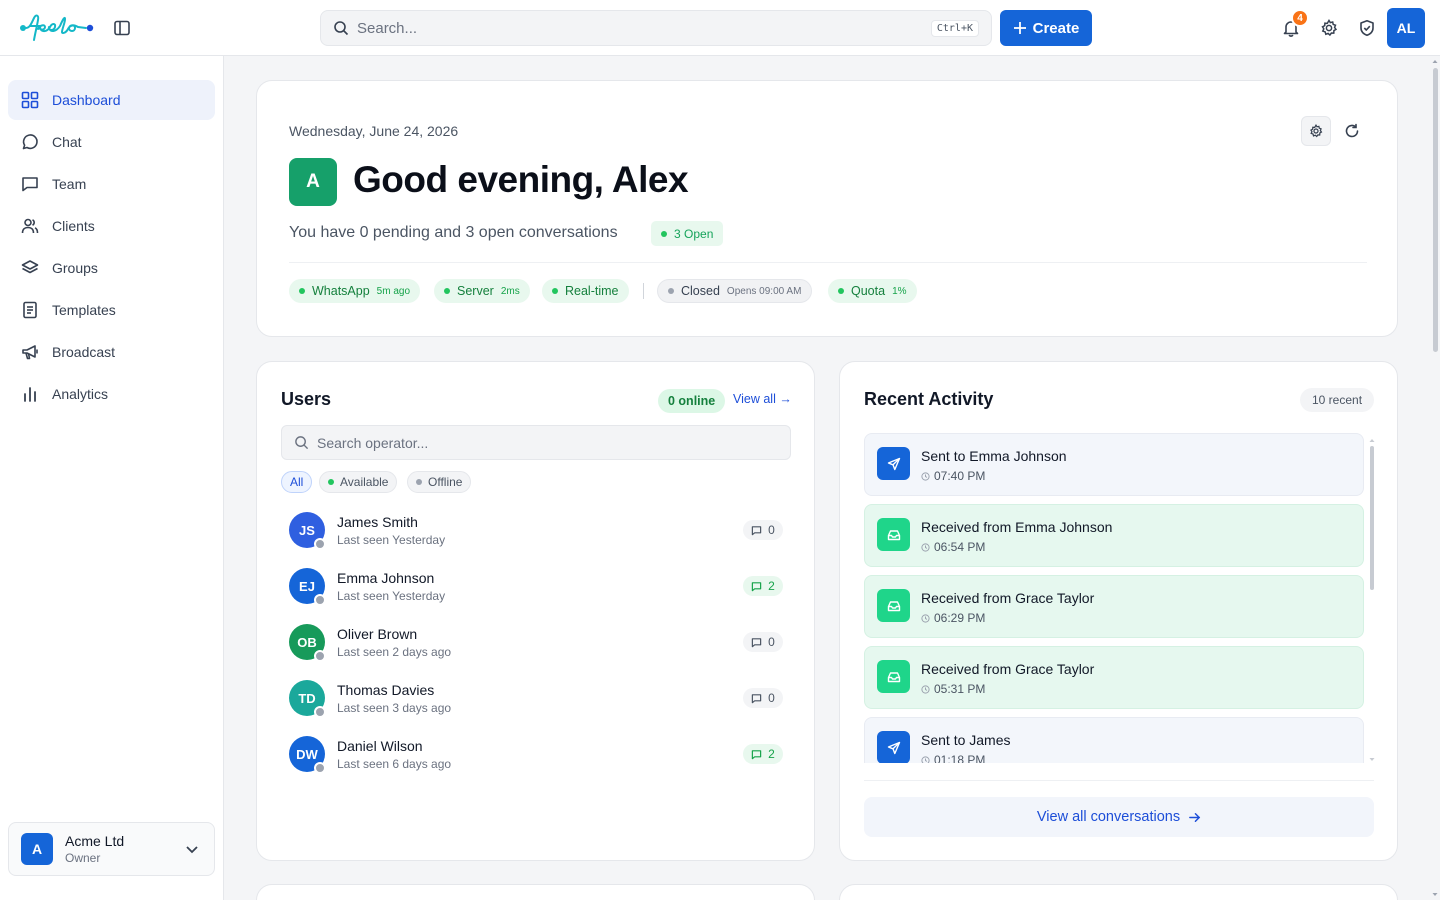 The height and width of the screenshot is (900, 1440). I want to click on activity-scrollbar-thumb, so click(1372, 518).